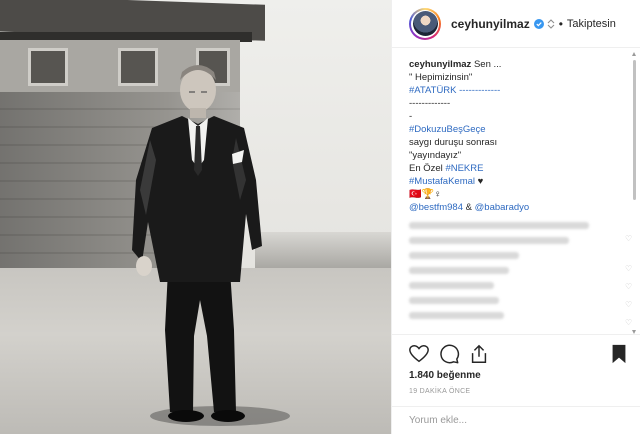  I want to click on hashtag-dokuzubesgece-link: #DokuzuBeşGeçe, so click(516, 129).